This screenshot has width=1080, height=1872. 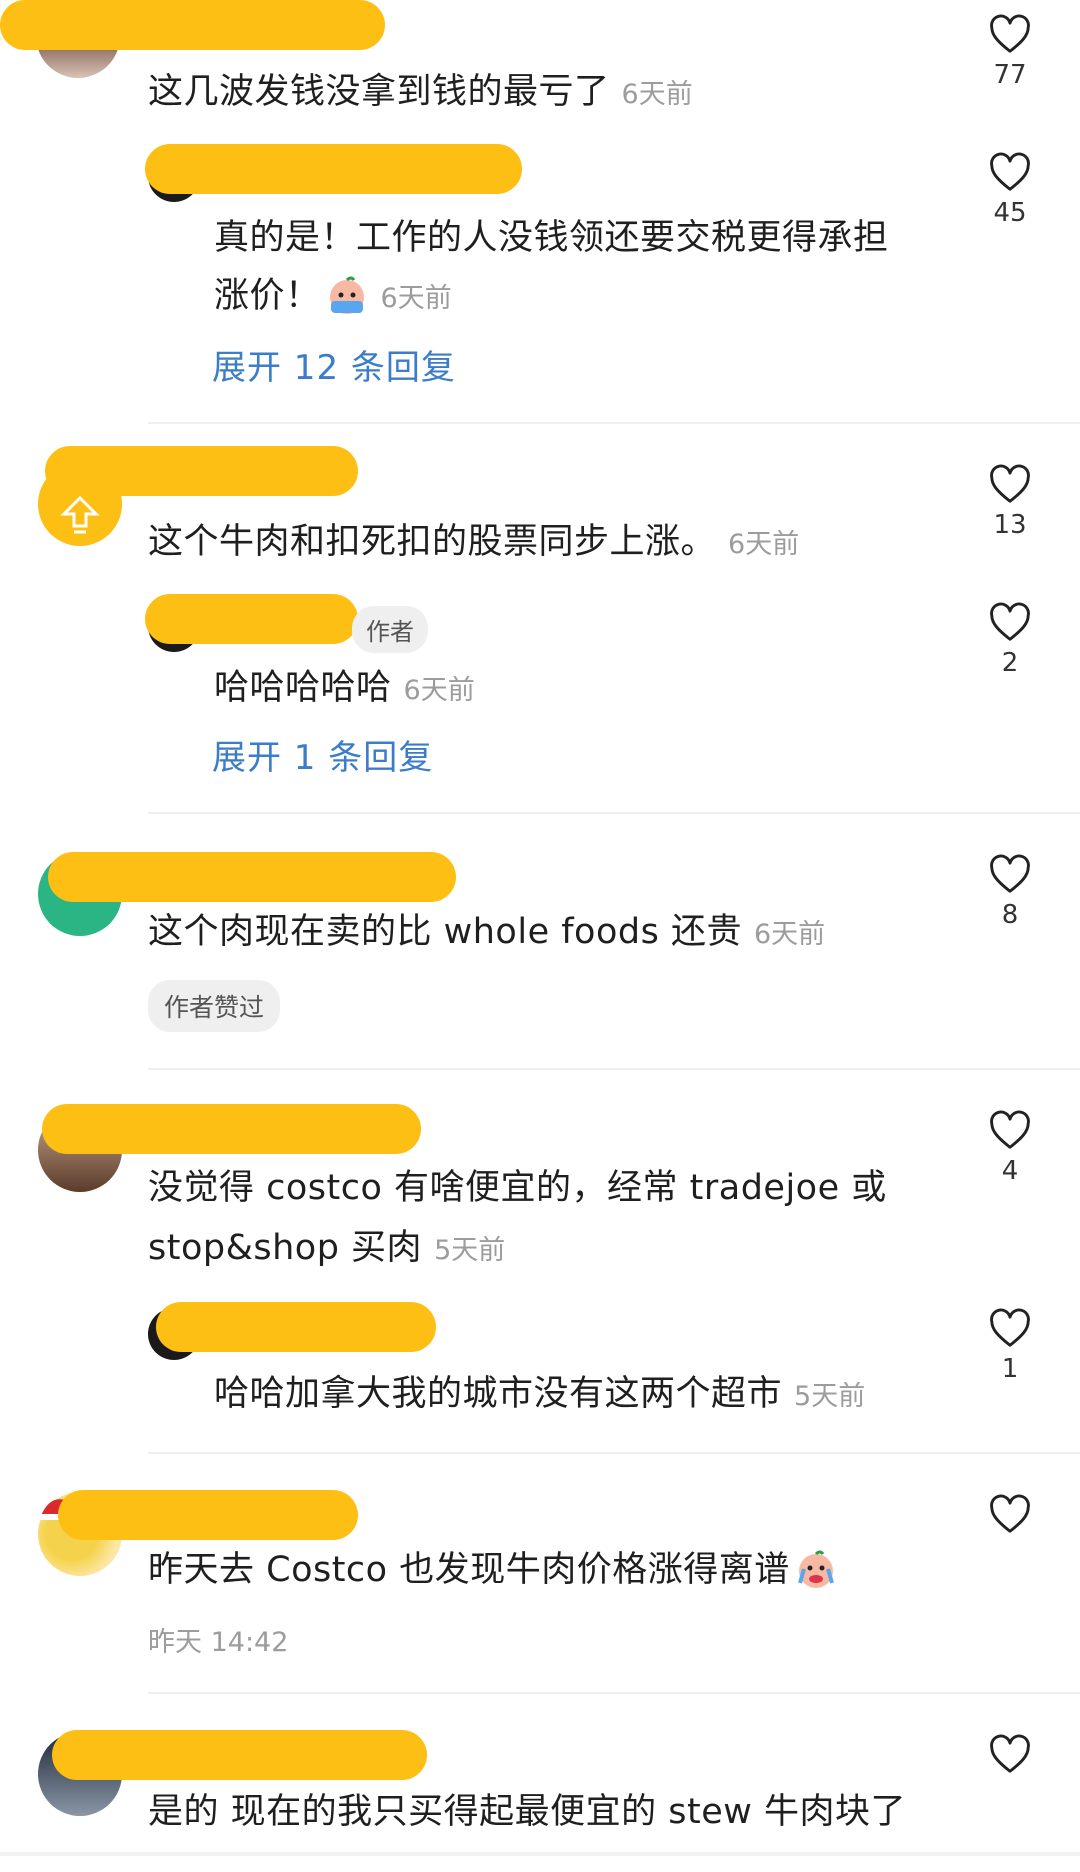 What do you see at coordinates (390, 629) in the screenshot?
I see `author-tag: 作者` at bounding box center [390, 629].